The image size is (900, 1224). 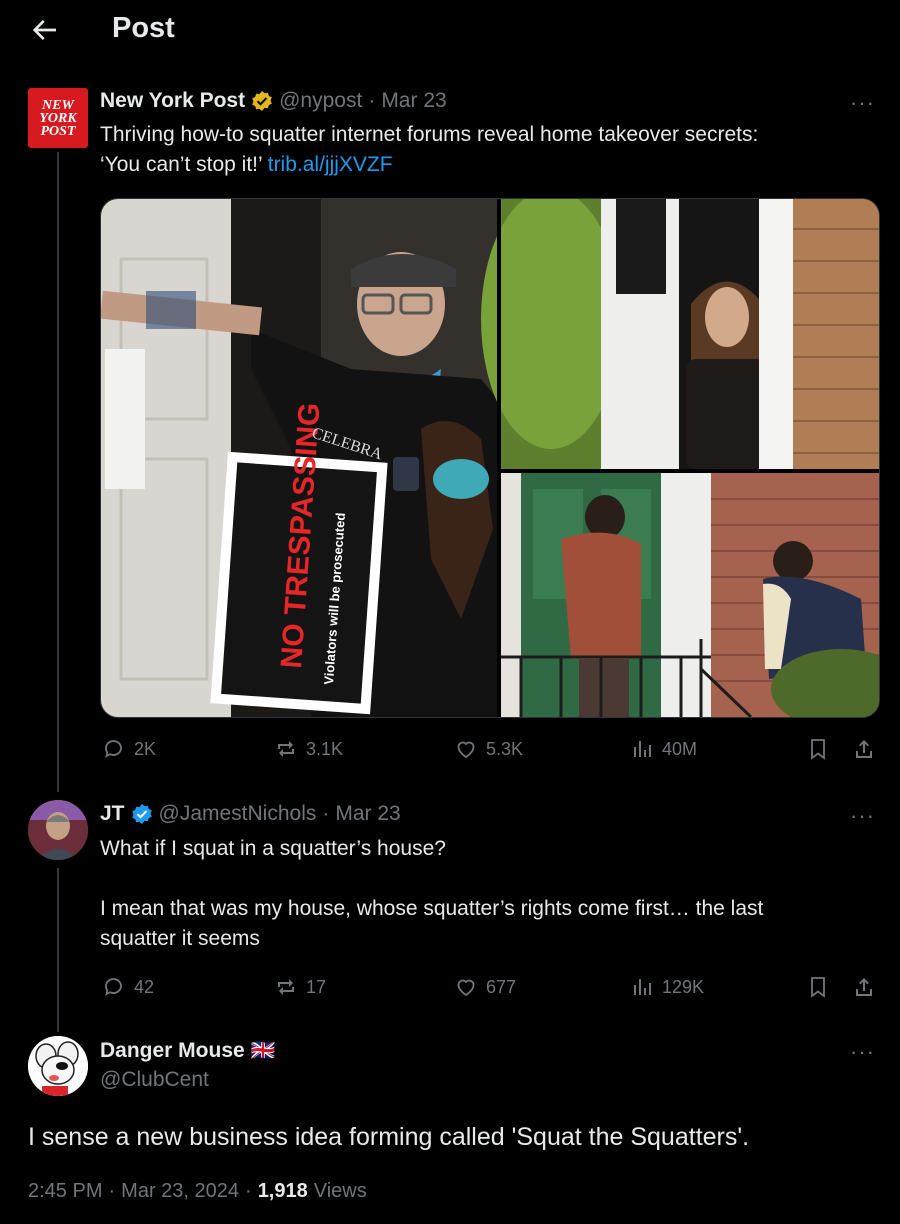 What do you see at coordinates (273, 848) in the screenshot?
I see `post-text-line: What if I squat in a squatter’s house?` at bounding box center [273, 848].